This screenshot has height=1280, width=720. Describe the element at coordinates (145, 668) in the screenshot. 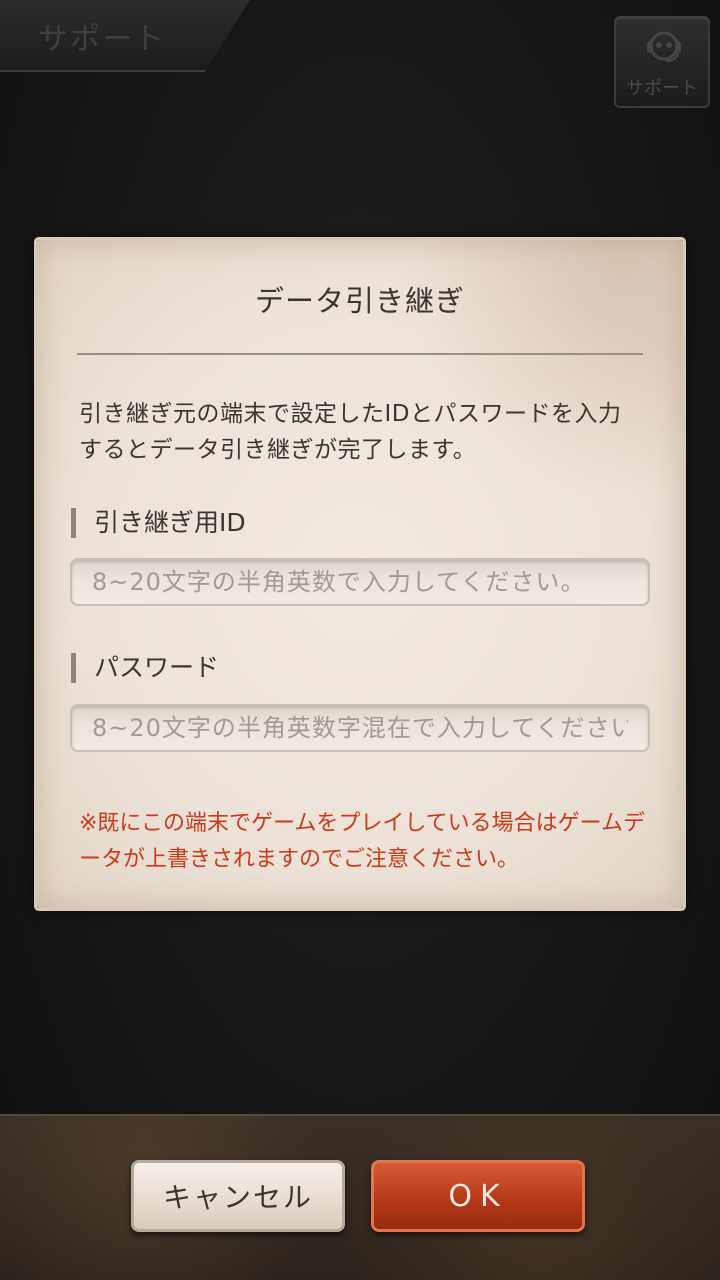

I see `password-label: パスワード` at that location.